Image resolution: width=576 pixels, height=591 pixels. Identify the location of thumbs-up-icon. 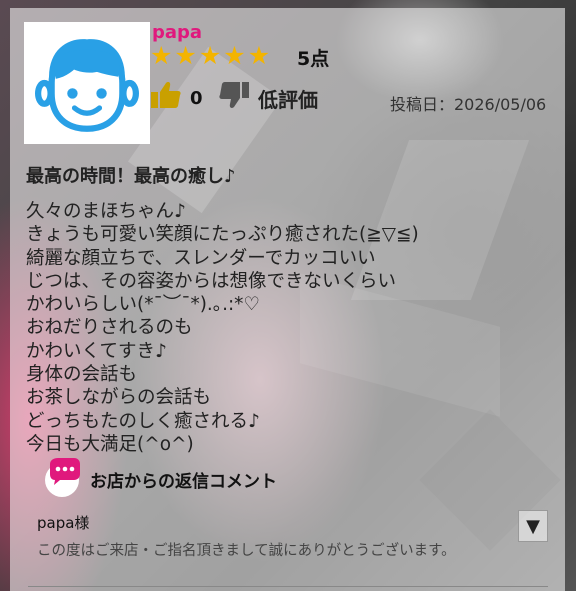
(166, 95).